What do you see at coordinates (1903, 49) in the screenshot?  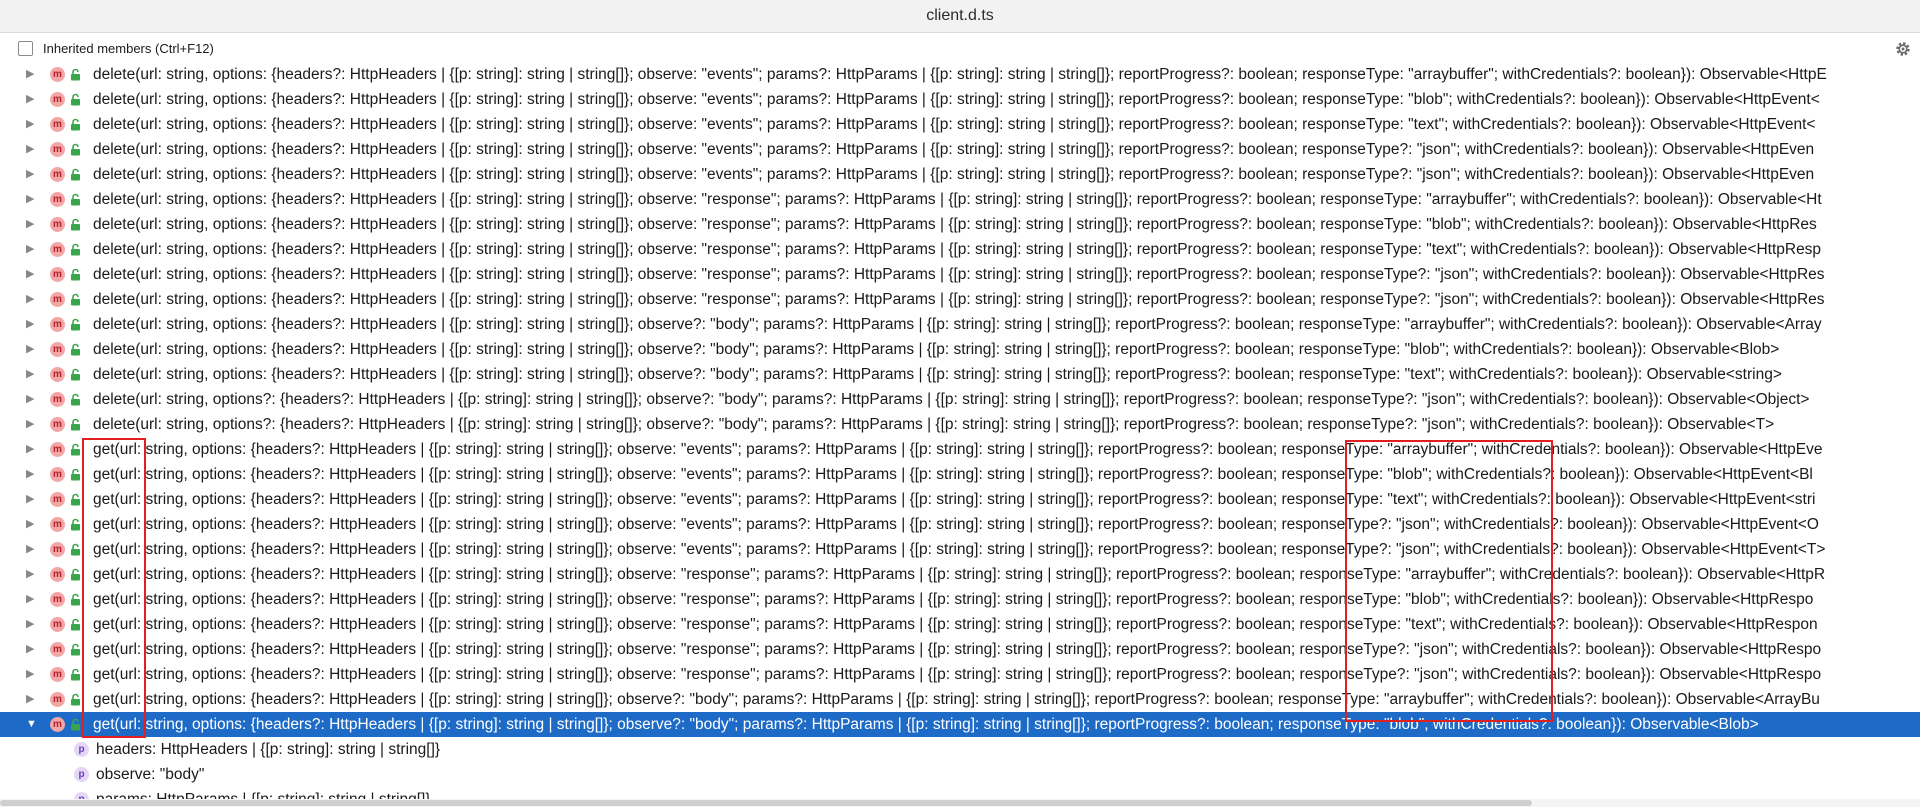 I see `gear-icon` at bounding box center [1903, 49].